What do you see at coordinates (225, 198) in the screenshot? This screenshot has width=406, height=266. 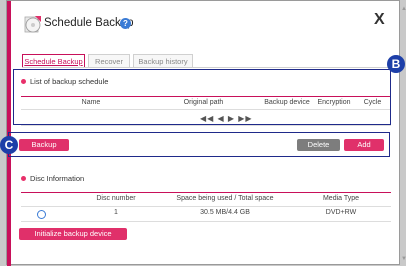 I see `col-space: Space being used / Total space` at bounding box center [225, 198].